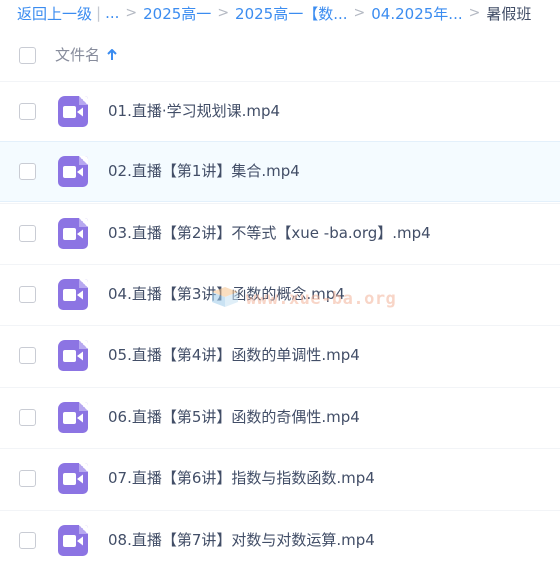 Image resolution: width=560 pixels, height=572 pixels. Describe the element at coordinates (280, 54) in the screenshot. I see `file-list-header: 文件名` at that location.